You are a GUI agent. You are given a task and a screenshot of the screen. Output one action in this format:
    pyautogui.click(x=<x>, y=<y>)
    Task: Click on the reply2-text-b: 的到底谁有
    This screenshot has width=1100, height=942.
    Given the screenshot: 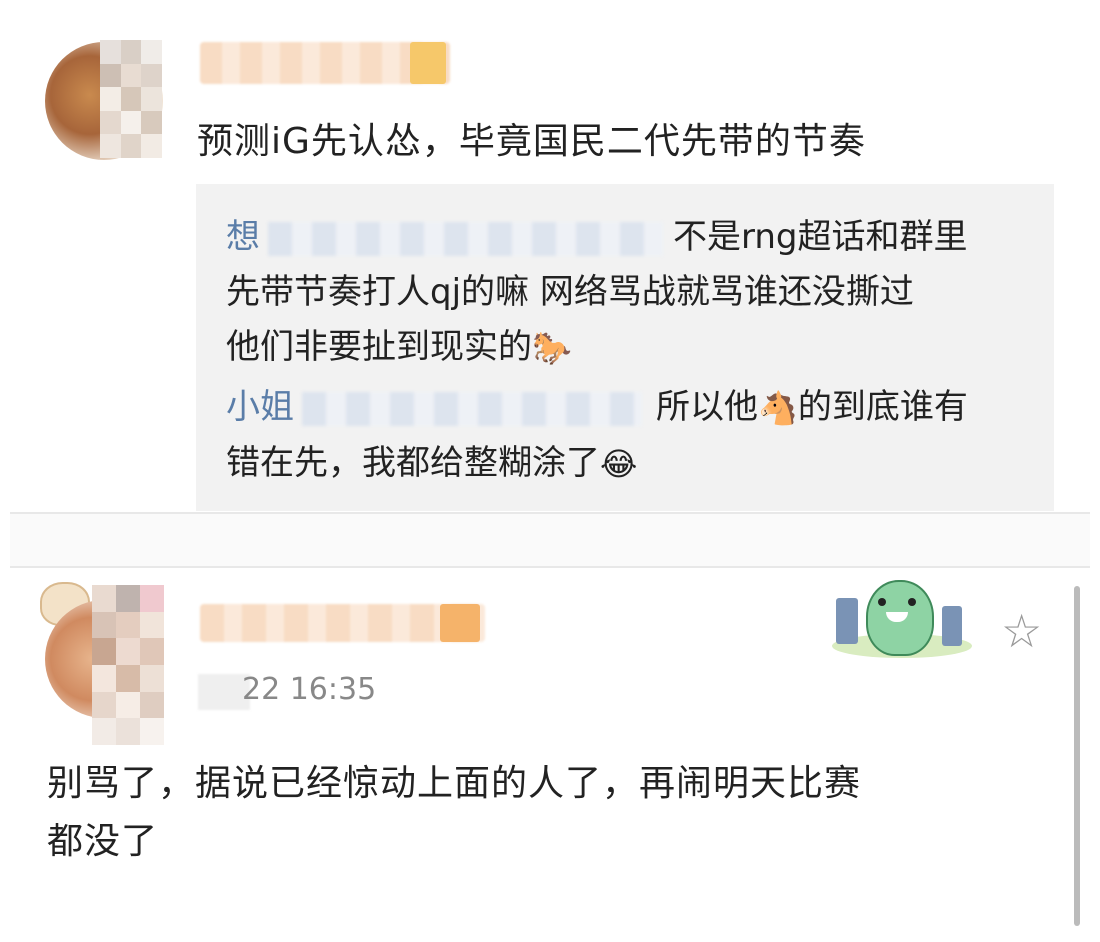 What is the action you would take?
    pyautogui.click(x=882, y=407)
    